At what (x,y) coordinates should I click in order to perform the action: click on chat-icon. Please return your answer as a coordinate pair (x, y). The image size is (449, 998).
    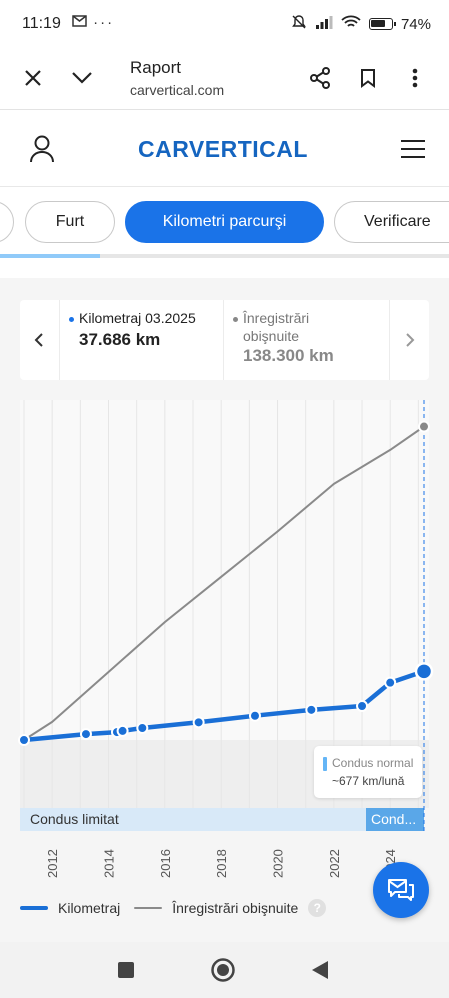
    Looking at the image, I should click on (401, 890).